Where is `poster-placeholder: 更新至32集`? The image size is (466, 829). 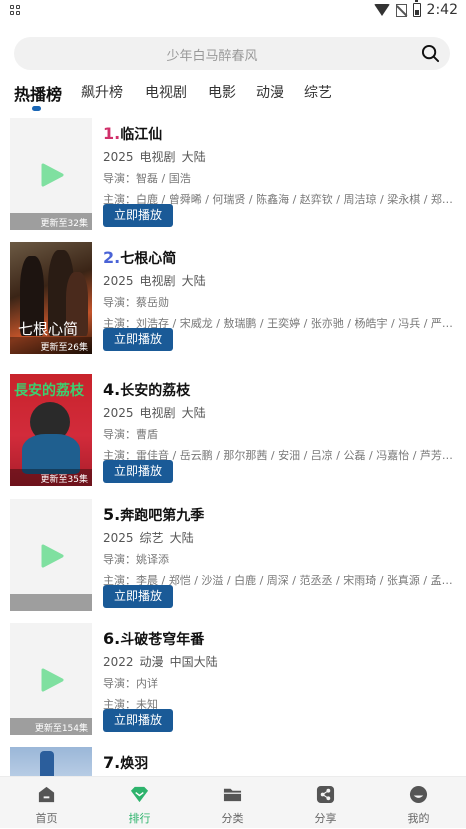
poster-placeholder: 更新至32集 is located at coordinates (51, 174).